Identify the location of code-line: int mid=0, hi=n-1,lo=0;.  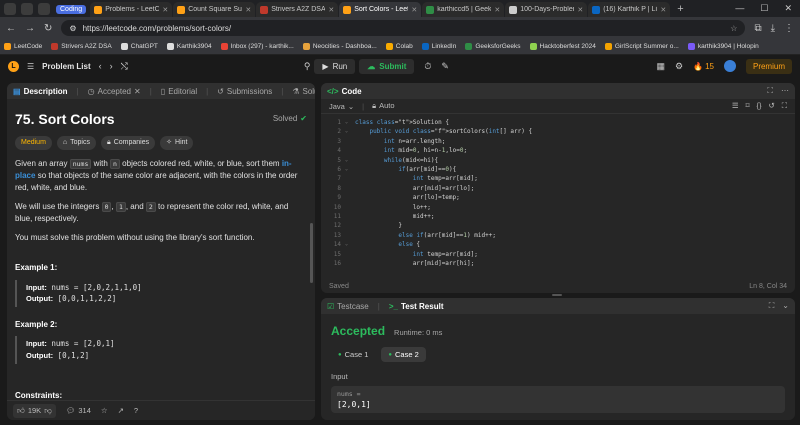
(443, 150).